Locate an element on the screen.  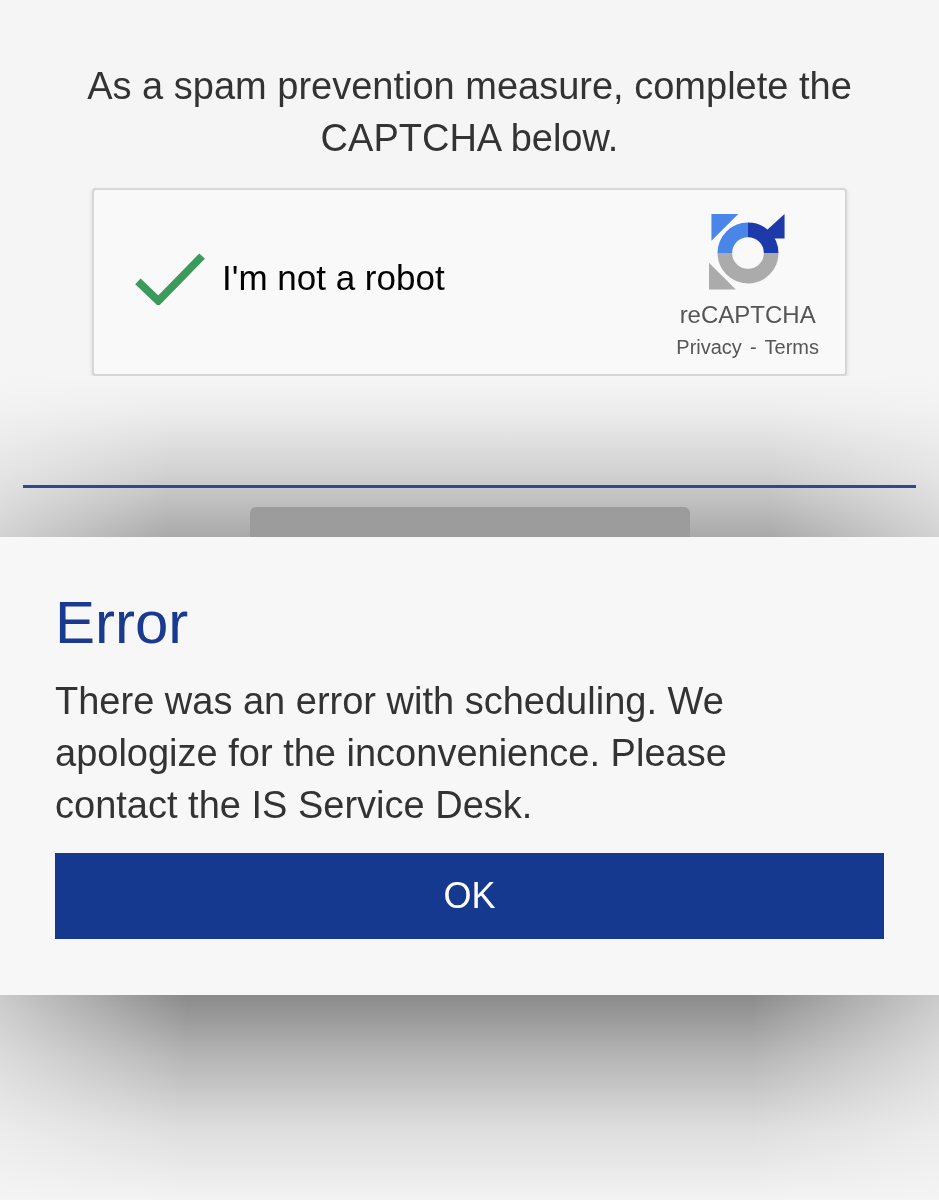
checkmark-icon is located at coordinates (170, 278).